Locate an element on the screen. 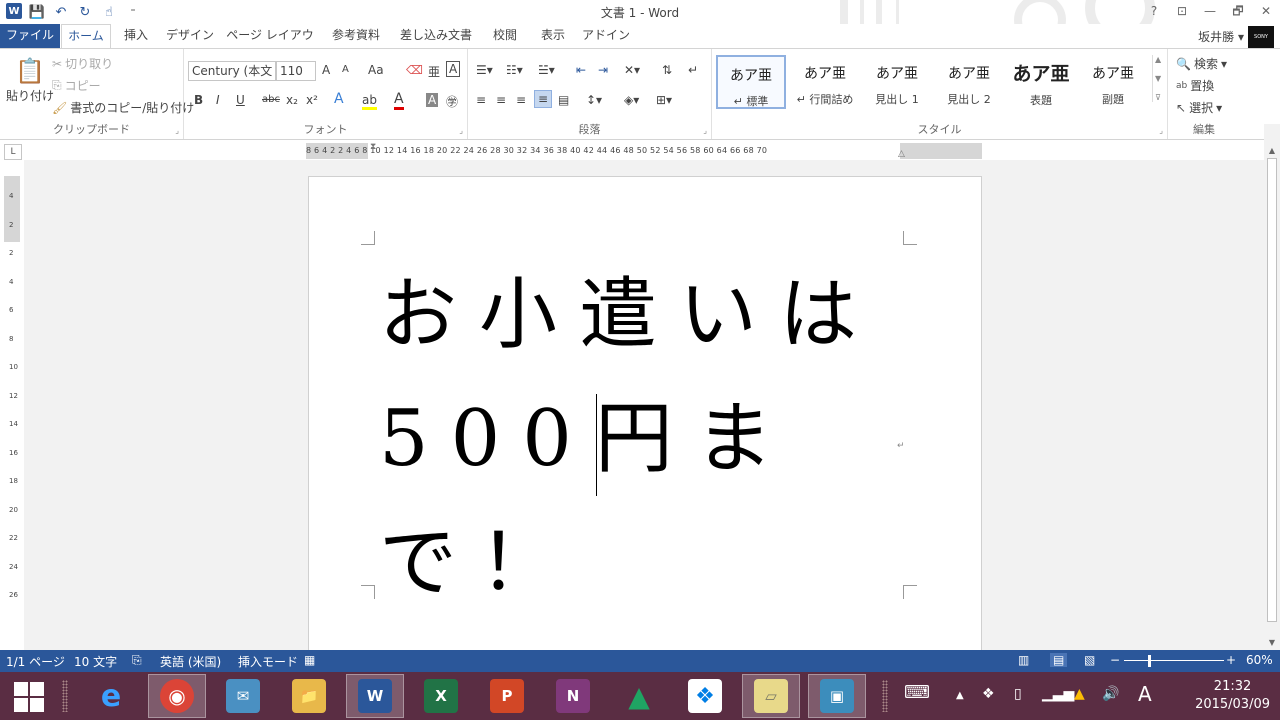  right-indent-marker-icon: △ is located at coordinates (901, 154).